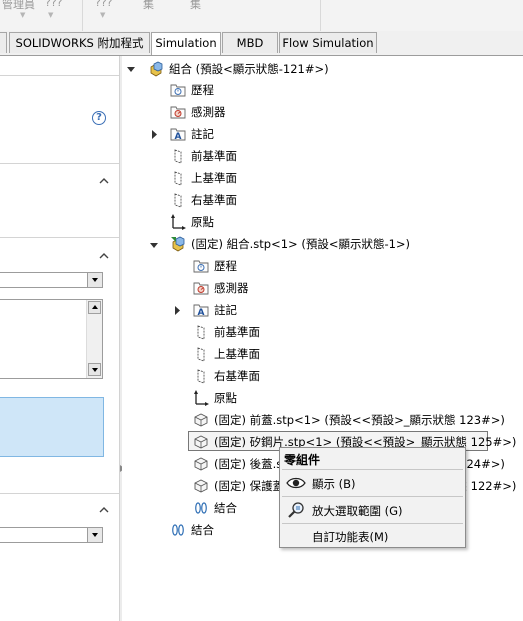 The width and height of the screenshot is (523, 621). Describe the element at coordinates (54, 4) in the screenshot. I see `ribbon-label-2: ???` at that location.